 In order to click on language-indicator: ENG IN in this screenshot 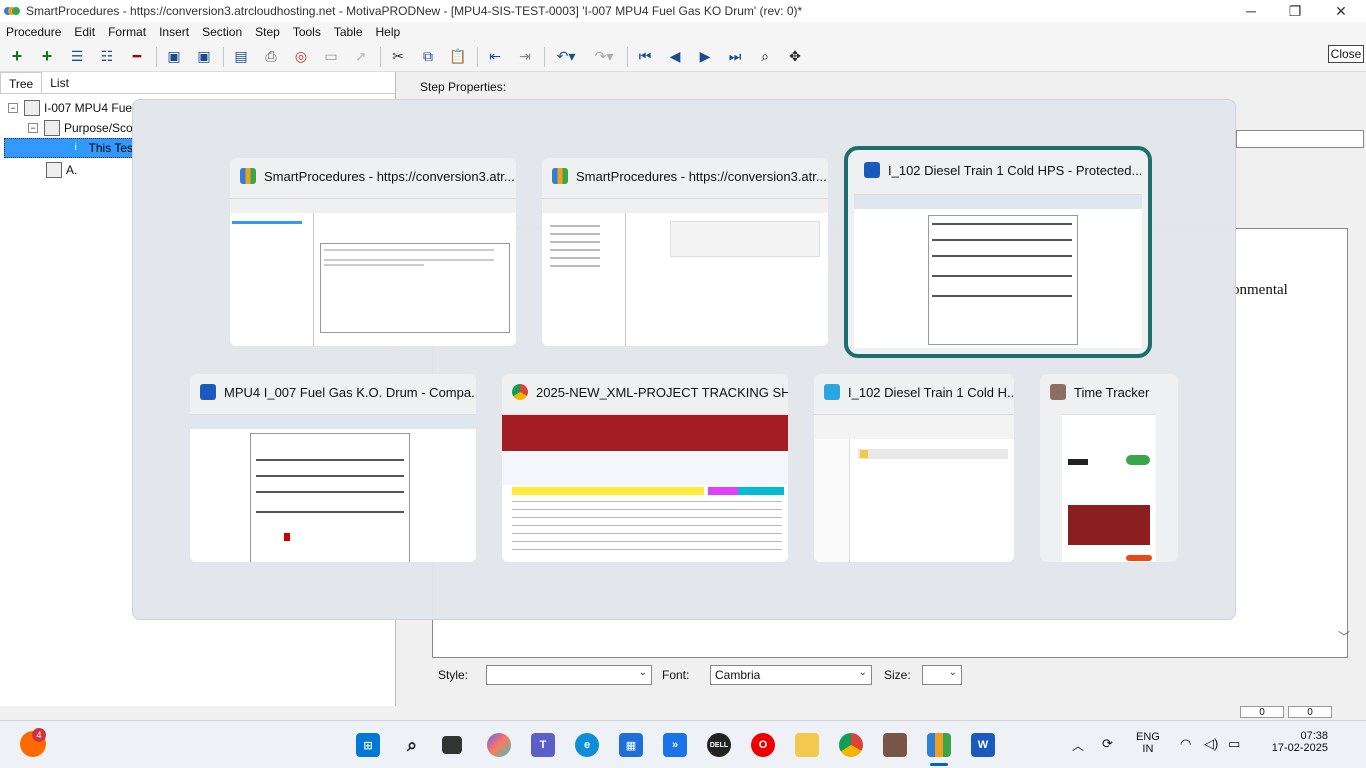, I will do `click(1148, 743)`.